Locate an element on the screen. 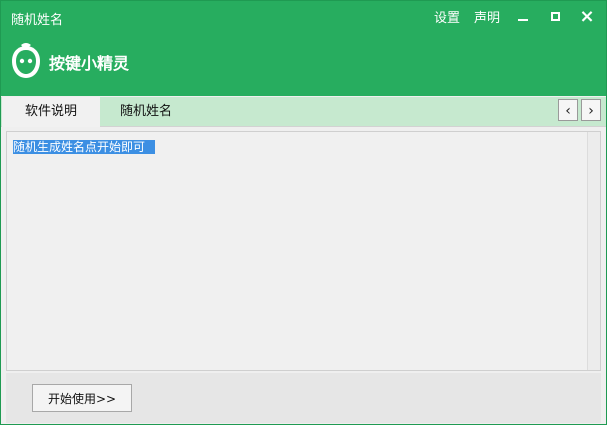 The width and height of the screenshot is (607, 425). description-text: 随机生成姓名点开始即可 is located at coordinates (84, 147).